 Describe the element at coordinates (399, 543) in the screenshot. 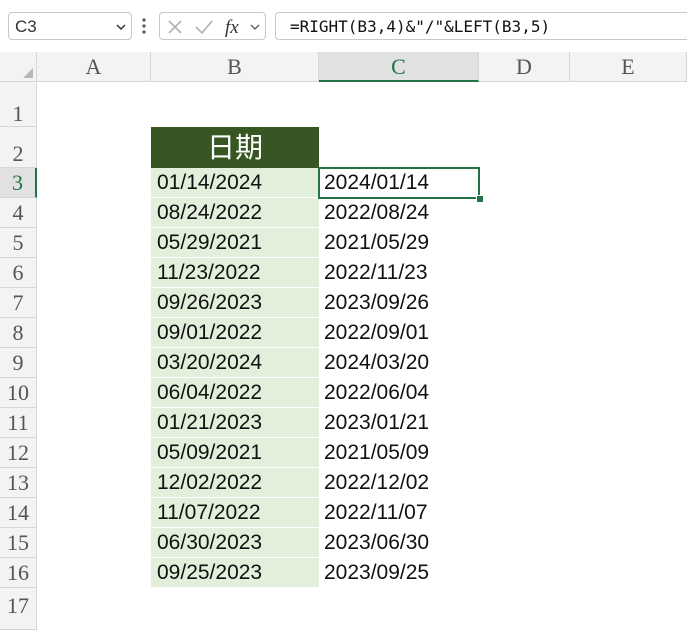

I see `cell-c: 2023/06/30` at that location.